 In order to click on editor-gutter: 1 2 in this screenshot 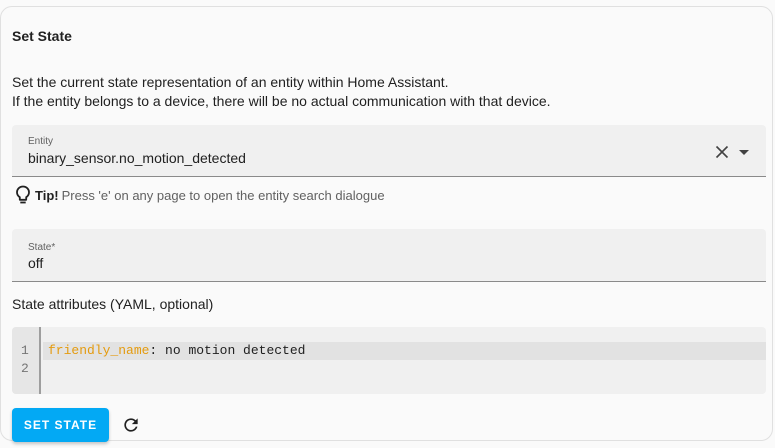, I will do `click(26, 360)`.